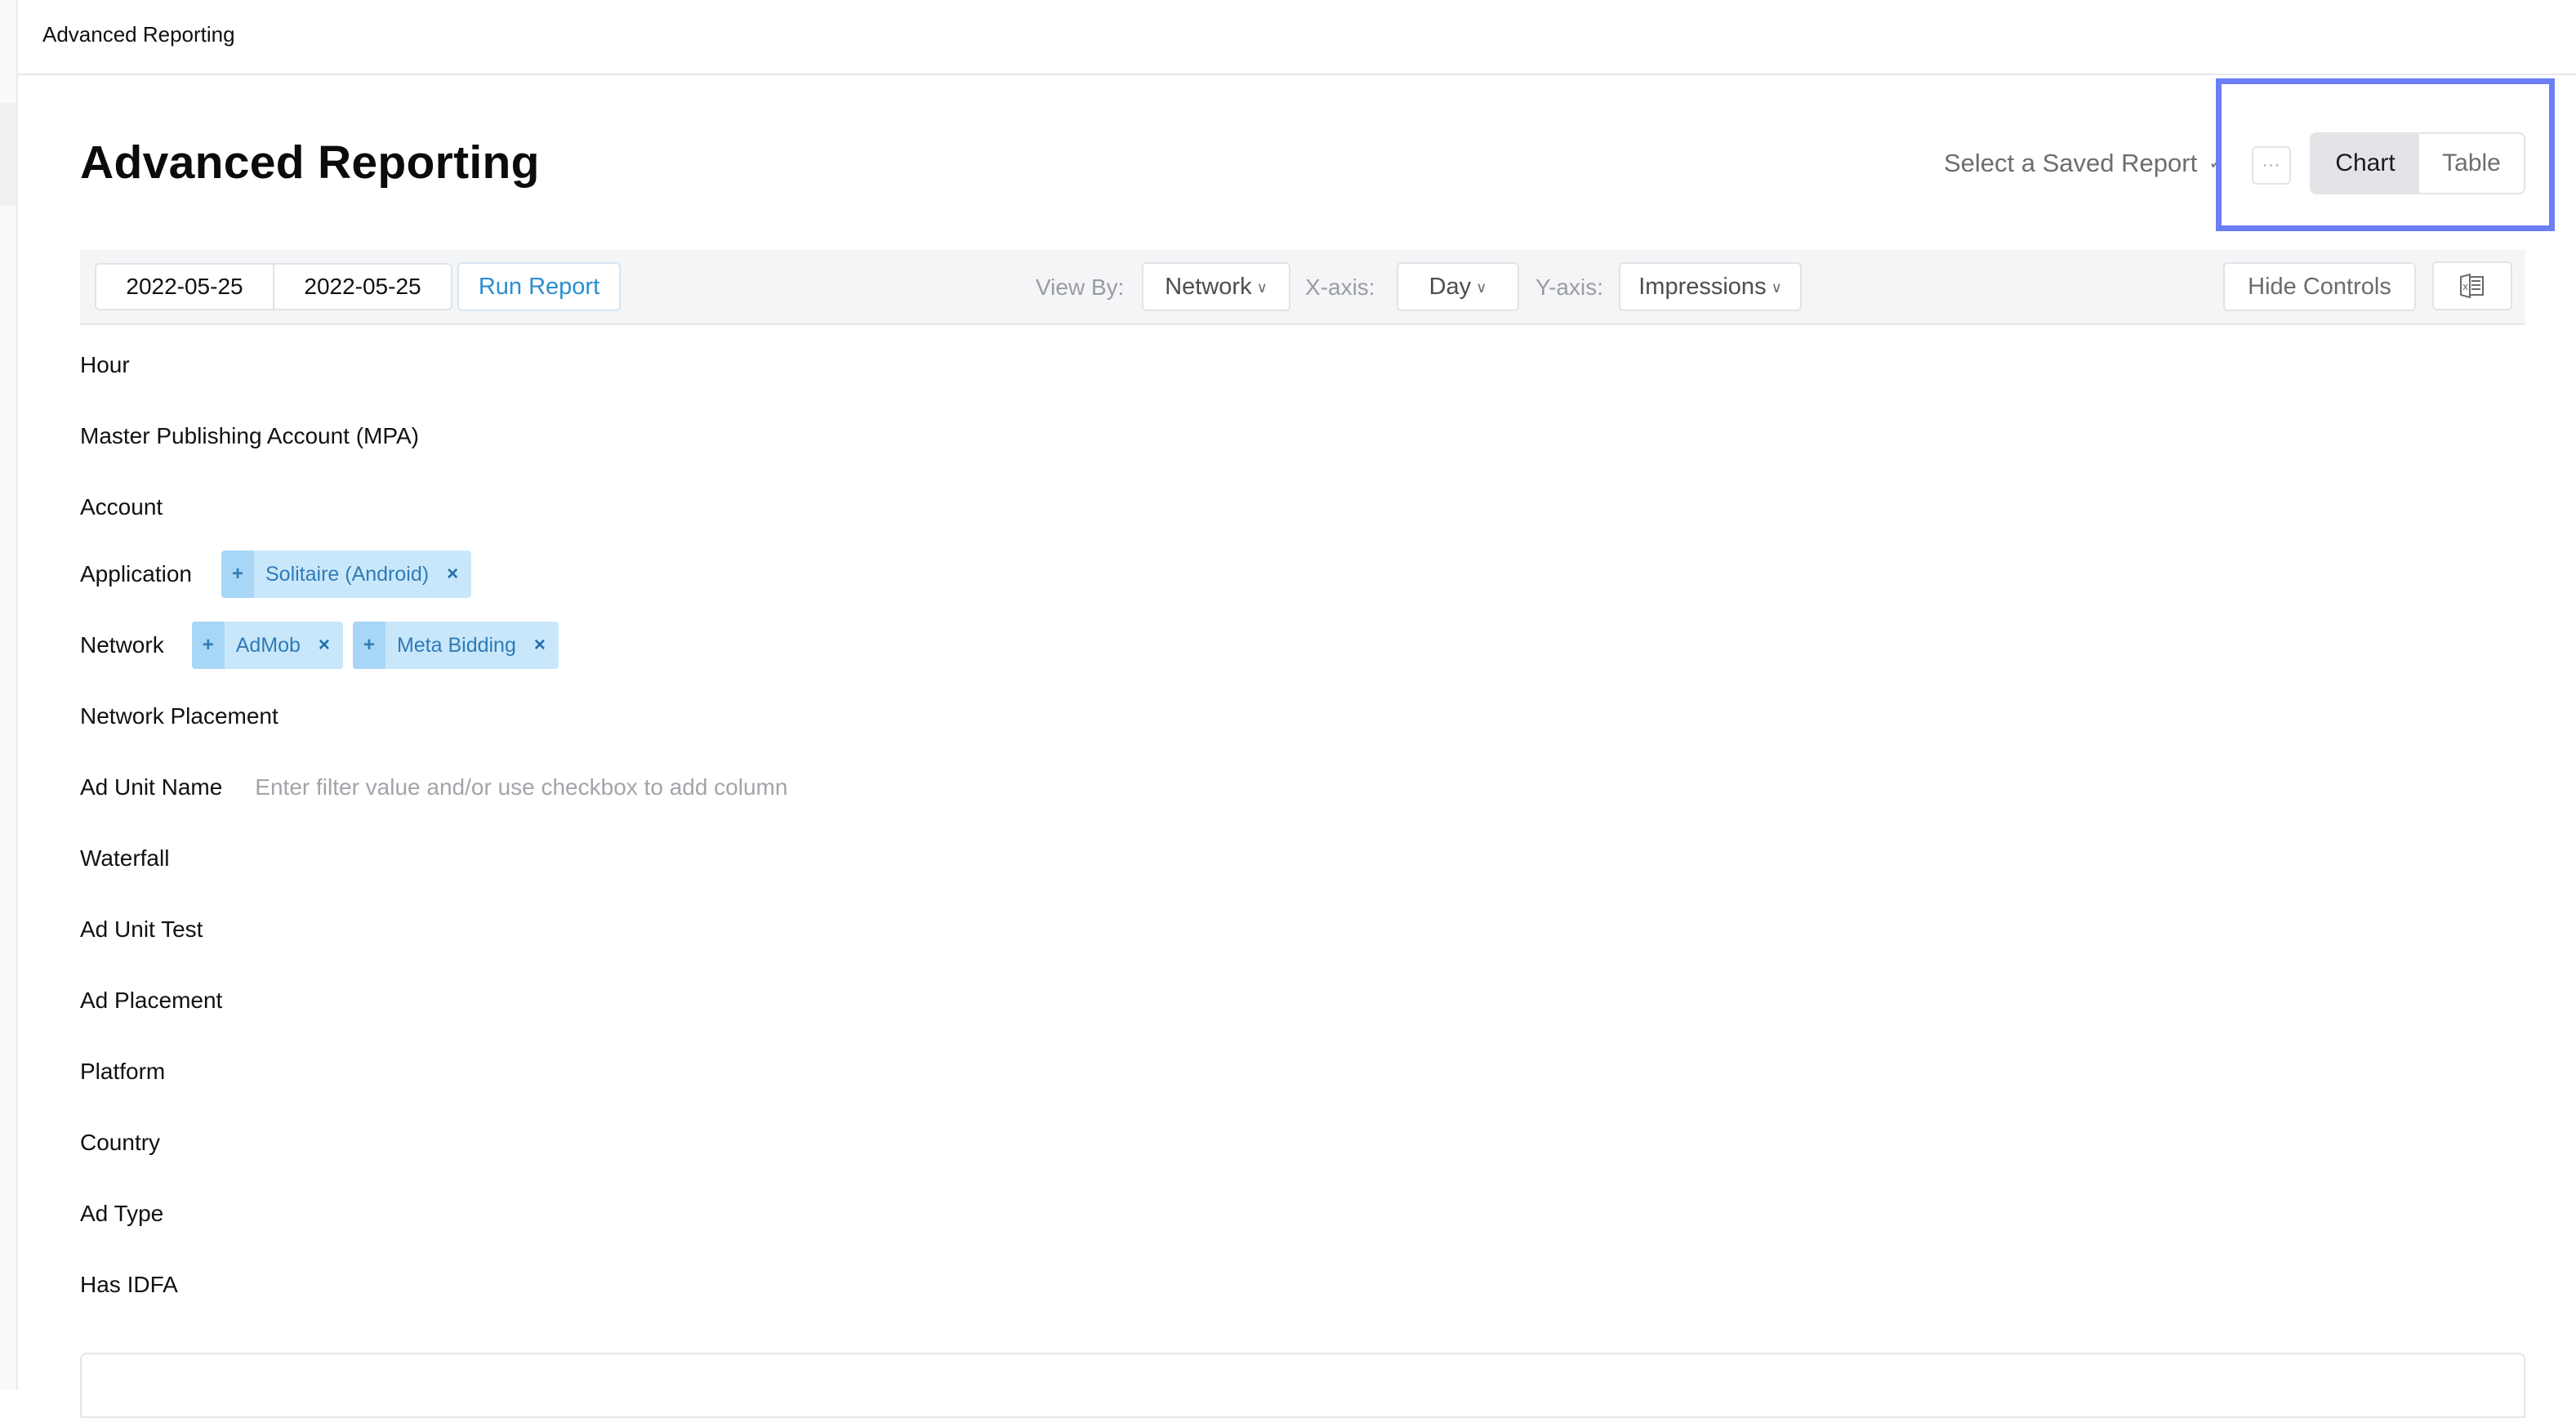 This screenshot has width=2576, height=1418. I want to click on sidebar-collapsed-edge, so click(9, 695).